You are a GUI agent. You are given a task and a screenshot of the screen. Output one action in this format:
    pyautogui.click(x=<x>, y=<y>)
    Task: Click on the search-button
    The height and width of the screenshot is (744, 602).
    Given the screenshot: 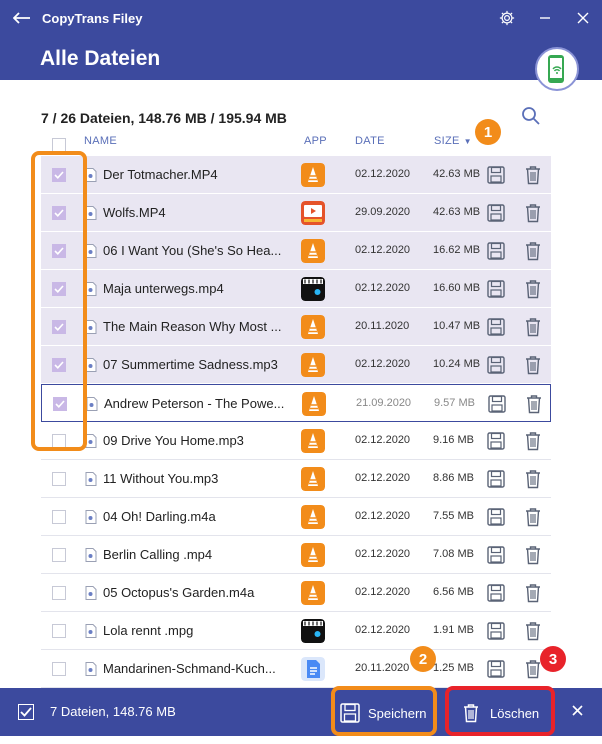 What is the action you would take?
    pyautogui.click(x=532, y=117)
    